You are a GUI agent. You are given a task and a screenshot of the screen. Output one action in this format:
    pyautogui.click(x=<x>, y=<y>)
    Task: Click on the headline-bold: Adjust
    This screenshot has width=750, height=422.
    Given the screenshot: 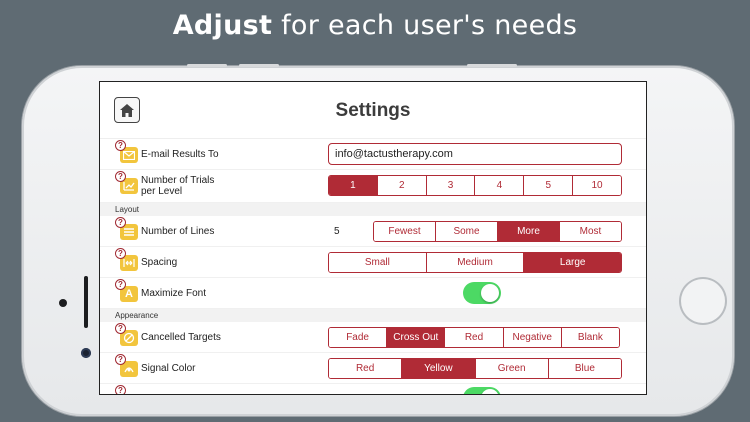 What is the action you would take?
    pyautogui.click(x=222, y=25)
    